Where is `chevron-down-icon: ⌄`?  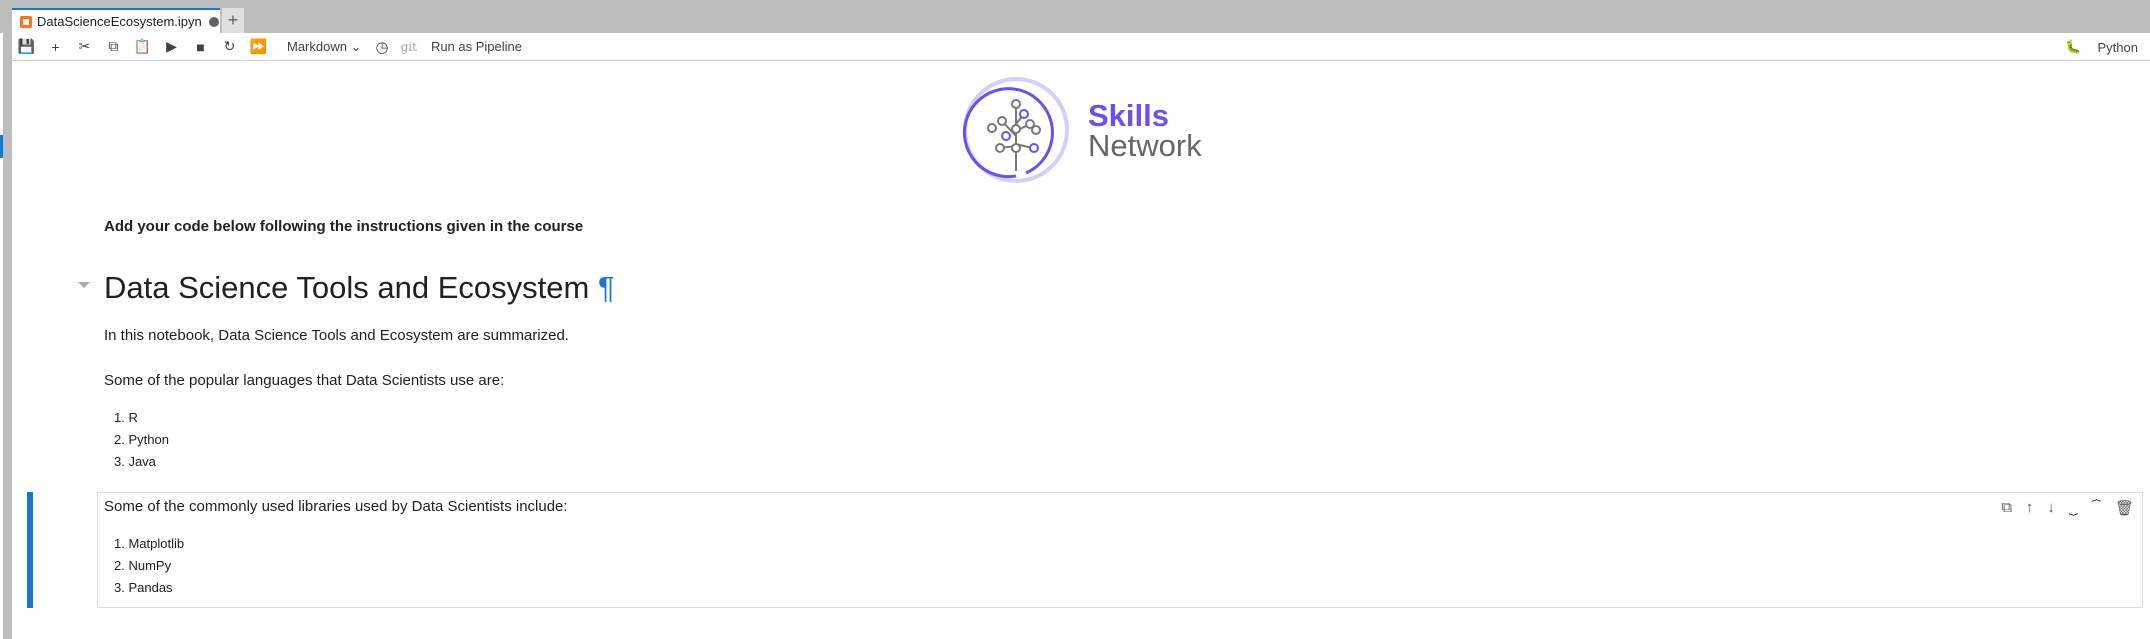 chevron-down-icon: ⌄ is located at coordinates (356, 46).